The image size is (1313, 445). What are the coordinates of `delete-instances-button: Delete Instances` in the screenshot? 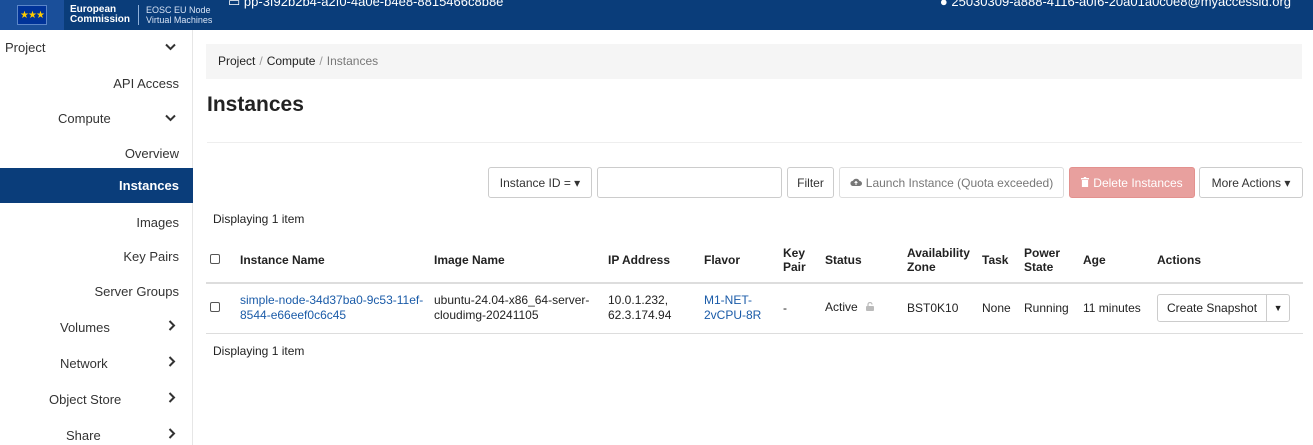 It's located at (1132, 182).